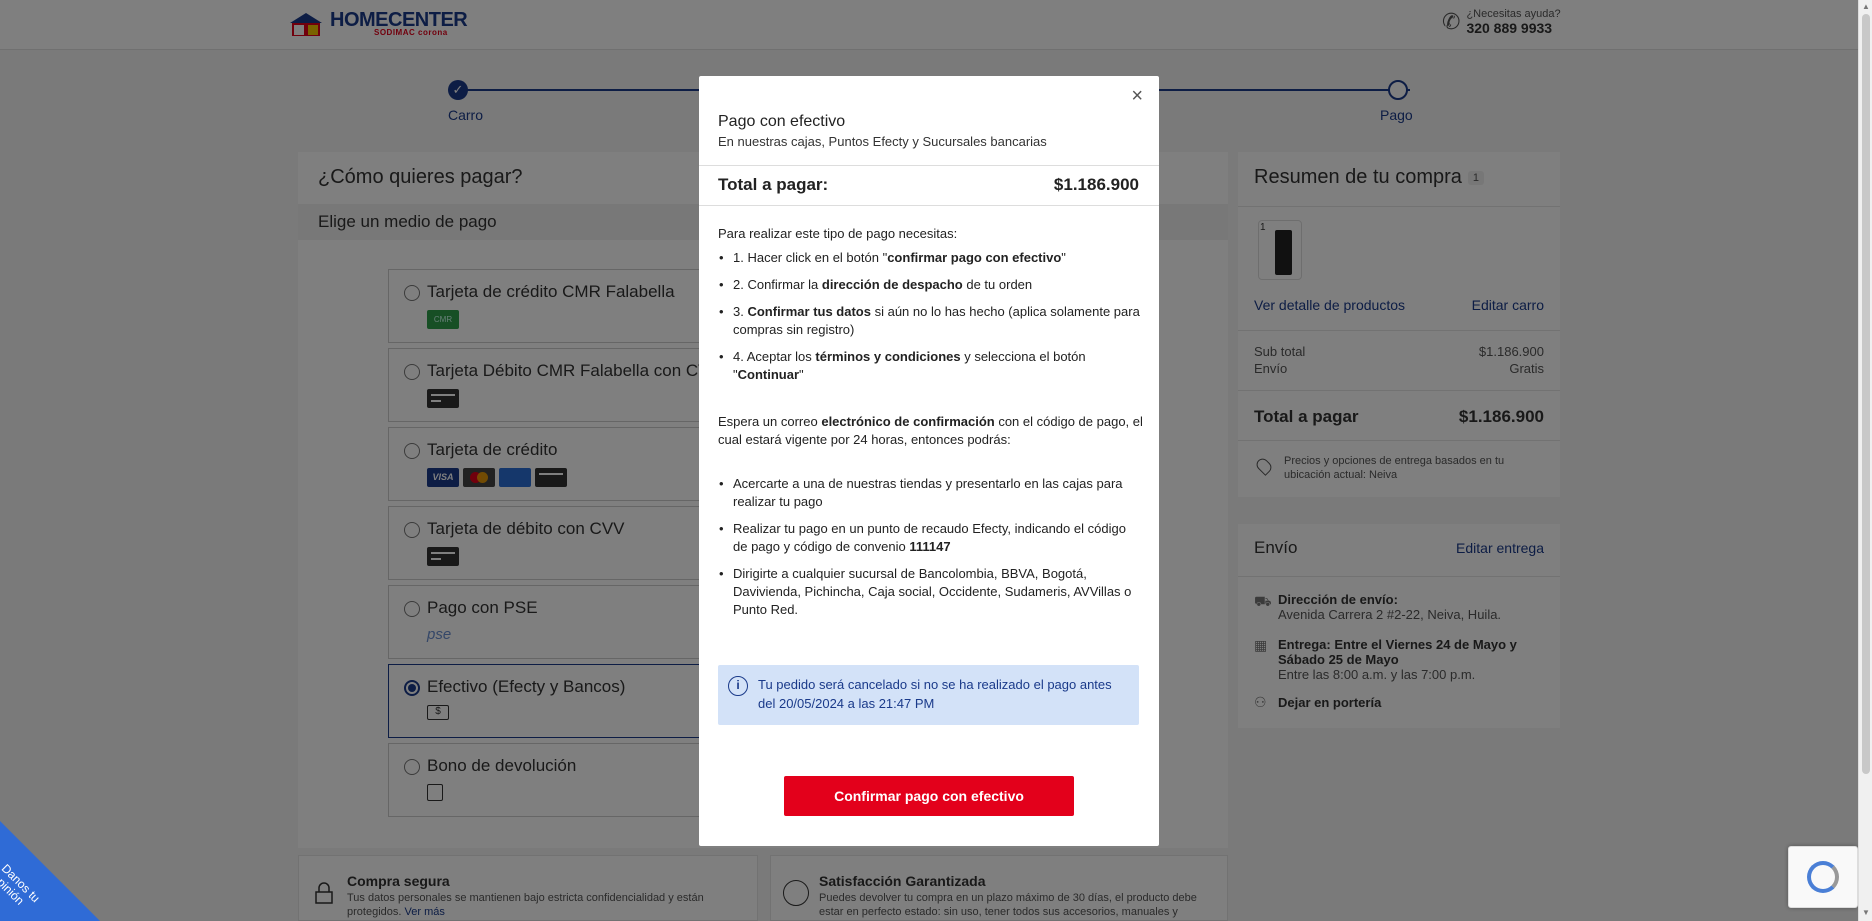 The width and height of the screenshot is (1872, 921). What do you see at coordinates (1866, 913) in the screenshot?
I see `scroll-down-arrow-icon: ▼` at bounding box center [1866, 913].